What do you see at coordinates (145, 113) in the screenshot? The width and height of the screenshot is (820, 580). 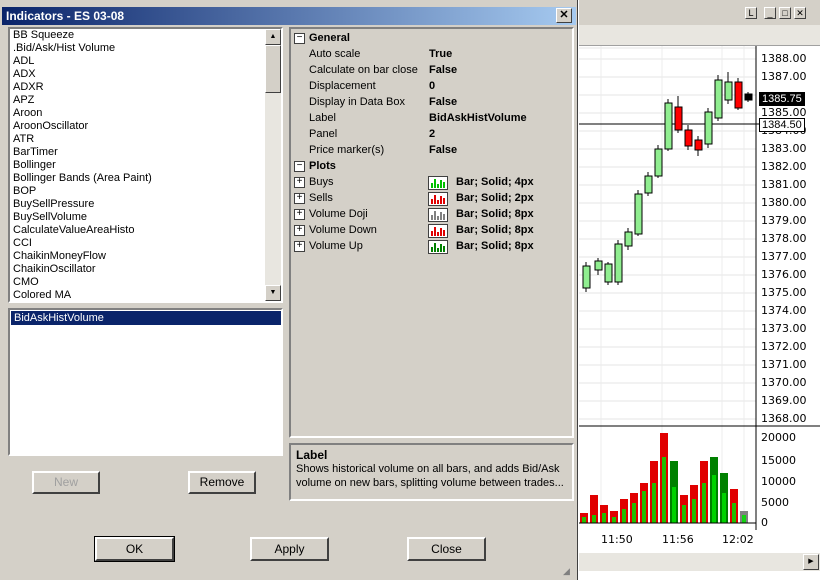 I see `indicator-list-item: Aroon` at bounding box center [145, 113].